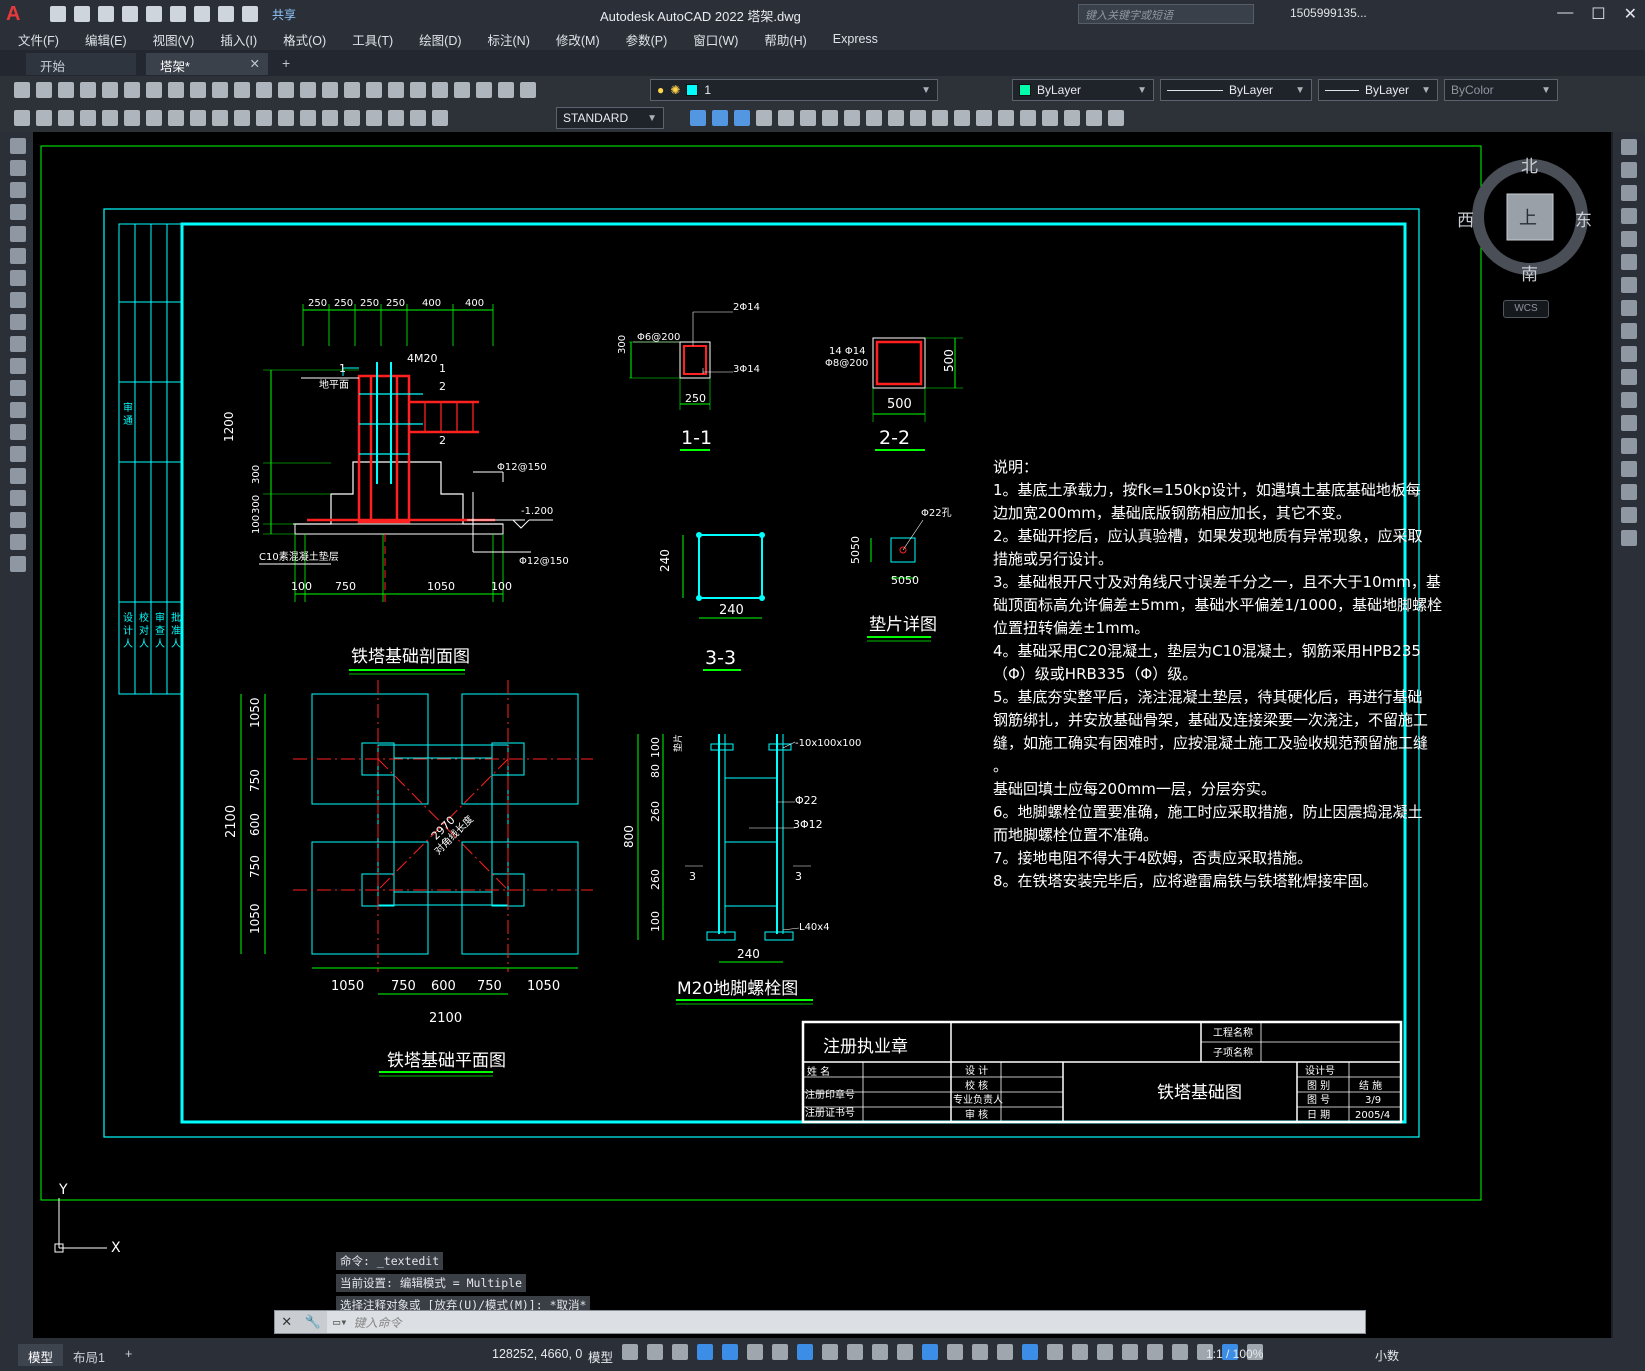 This screenshot has width=1645, height=1371. Describe the element at coordinates (198, 118) in the screenshot. I see `quick-dim-icon` at that location.